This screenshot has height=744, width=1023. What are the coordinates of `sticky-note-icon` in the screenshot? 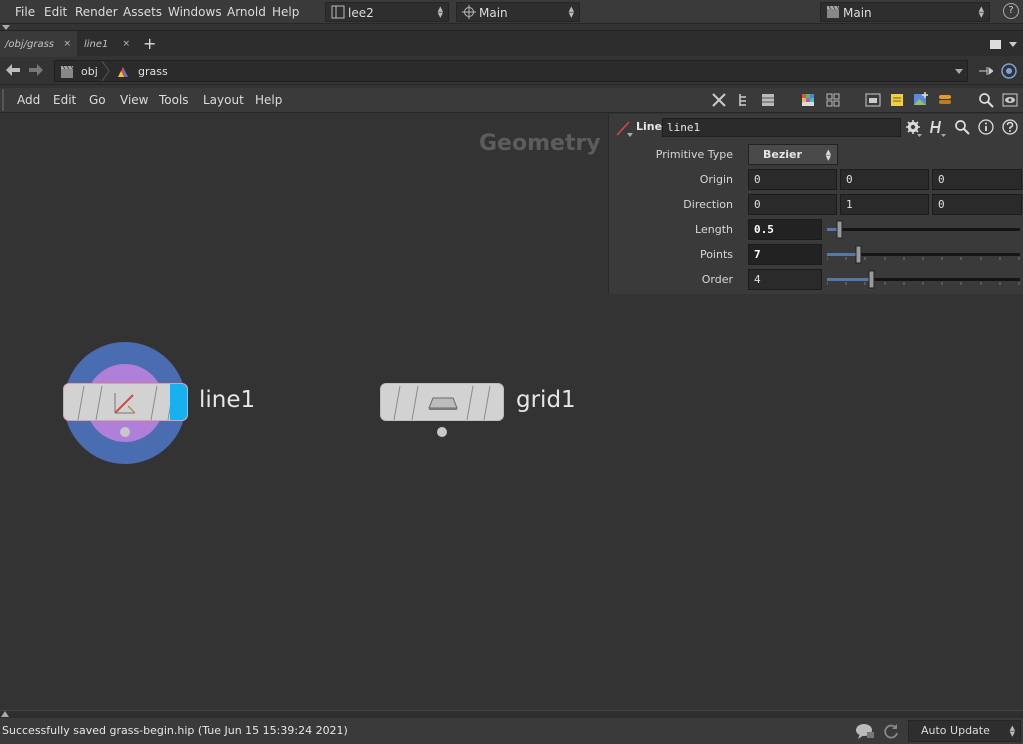 It's located at (897, 100).